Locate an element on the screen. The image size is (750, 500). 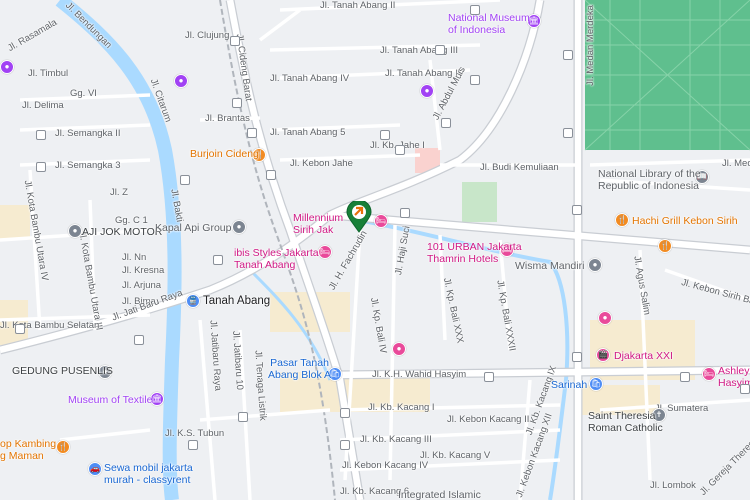
street-label: Jl. Tanah Abang 5 is located at coordinates (308, 132).